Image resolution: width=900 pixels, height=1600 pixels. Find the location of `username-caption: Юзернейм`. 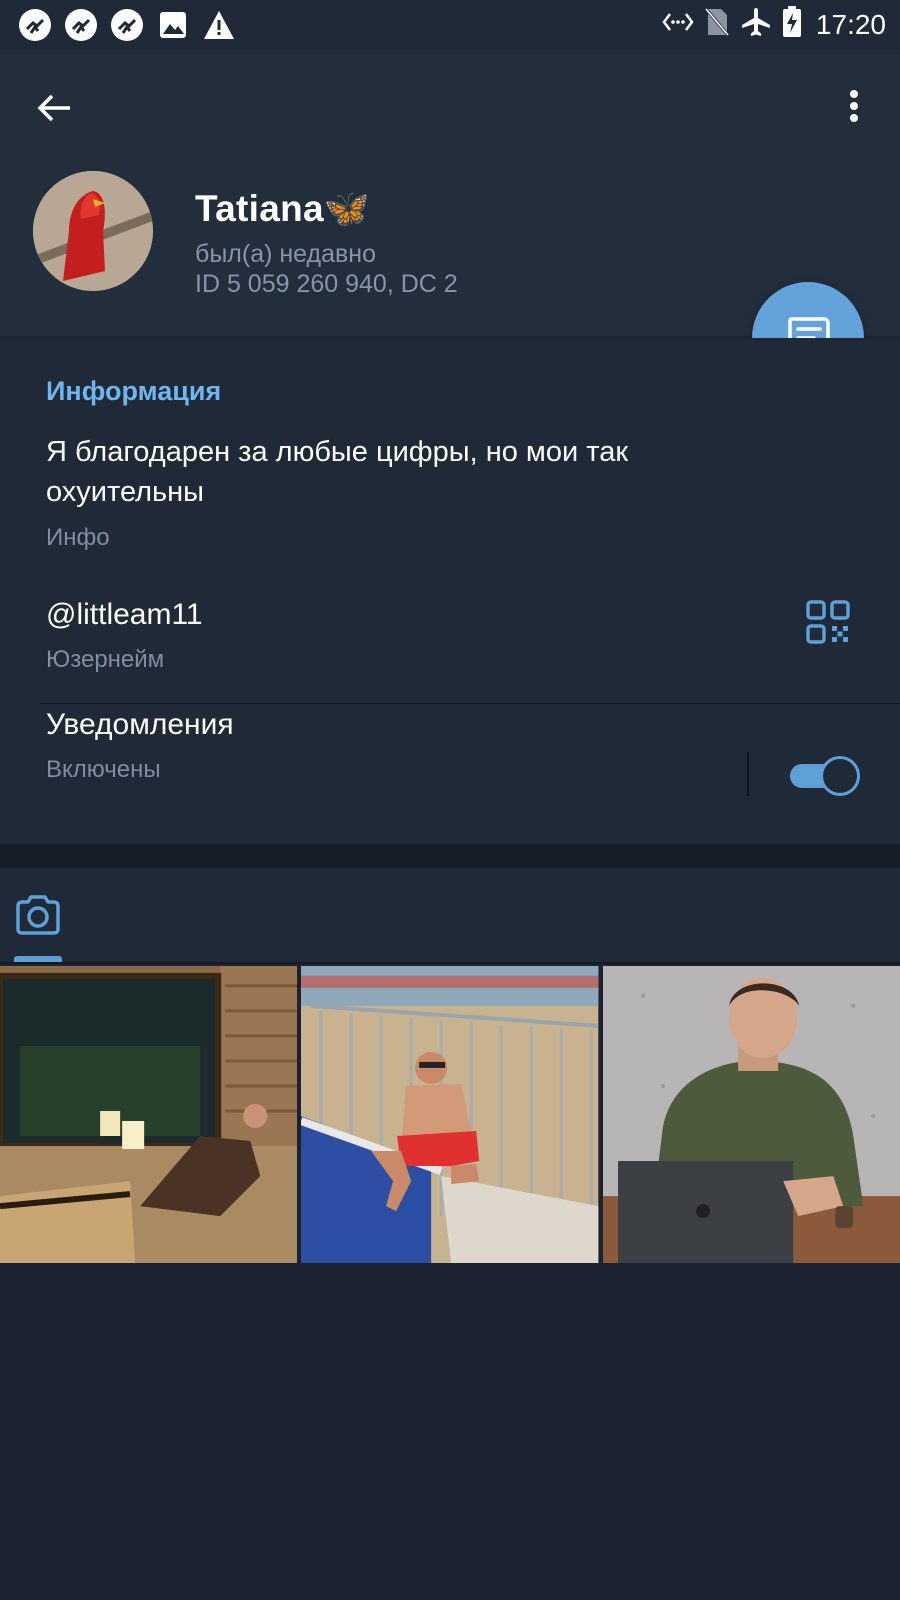

username-caption: Юзернейм is located at coordinates (105, 659).